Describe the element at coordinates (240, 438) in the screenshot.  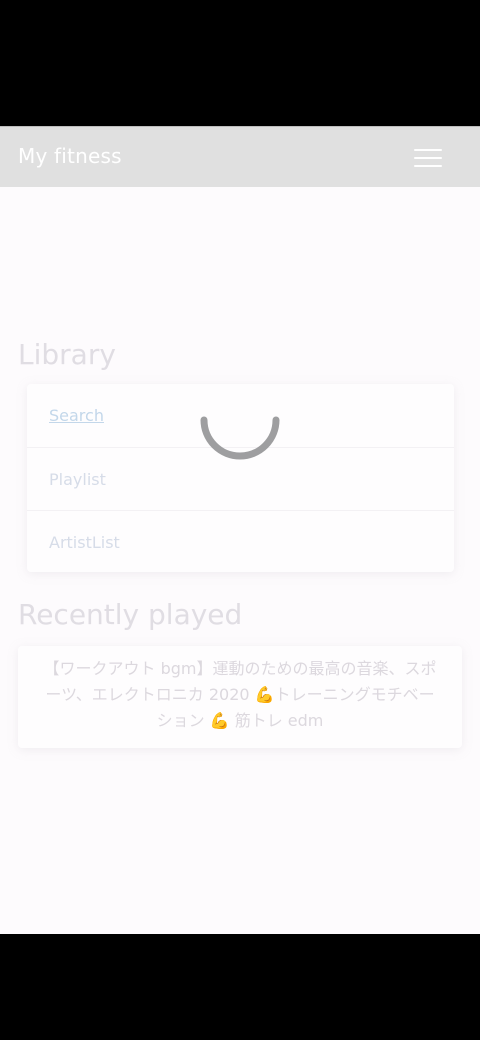
I see `loading-spinner-icon` at that location.